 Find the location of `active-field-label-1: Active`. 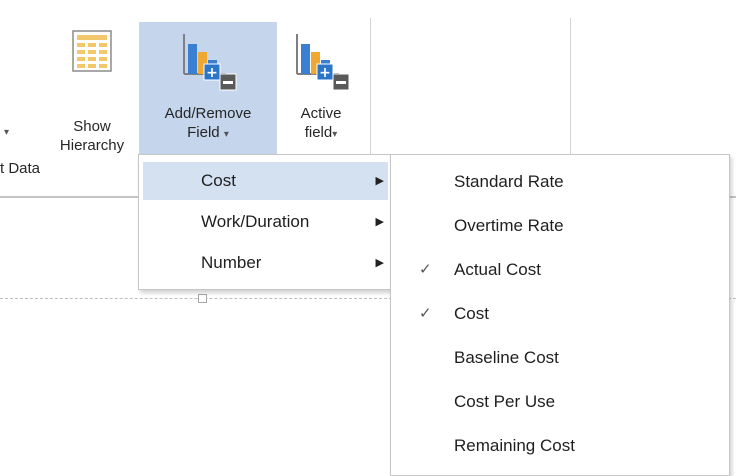

active-field-label-1: Active is located at coordinates (321, 113).